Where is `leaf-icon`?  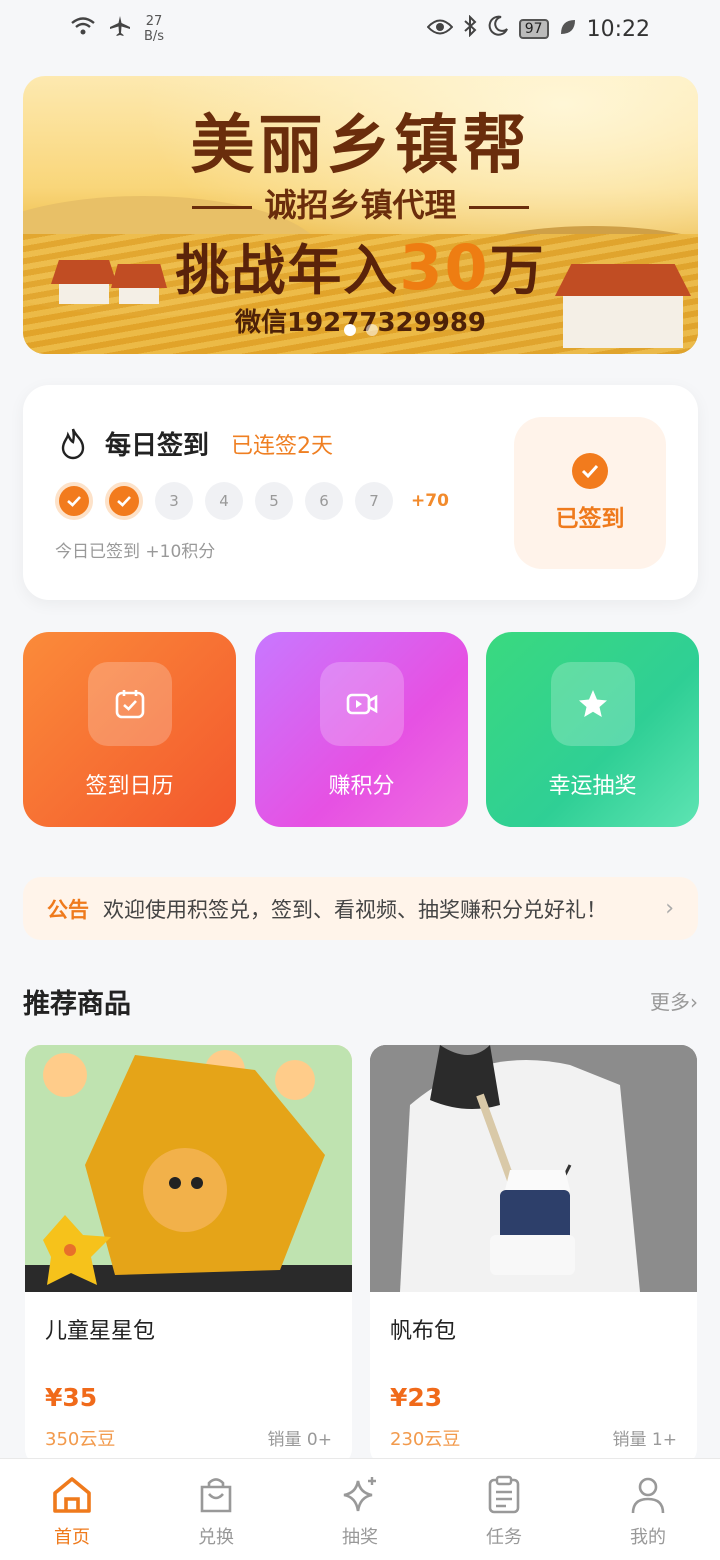
leaf-icon is located at coordinates (568, 29).